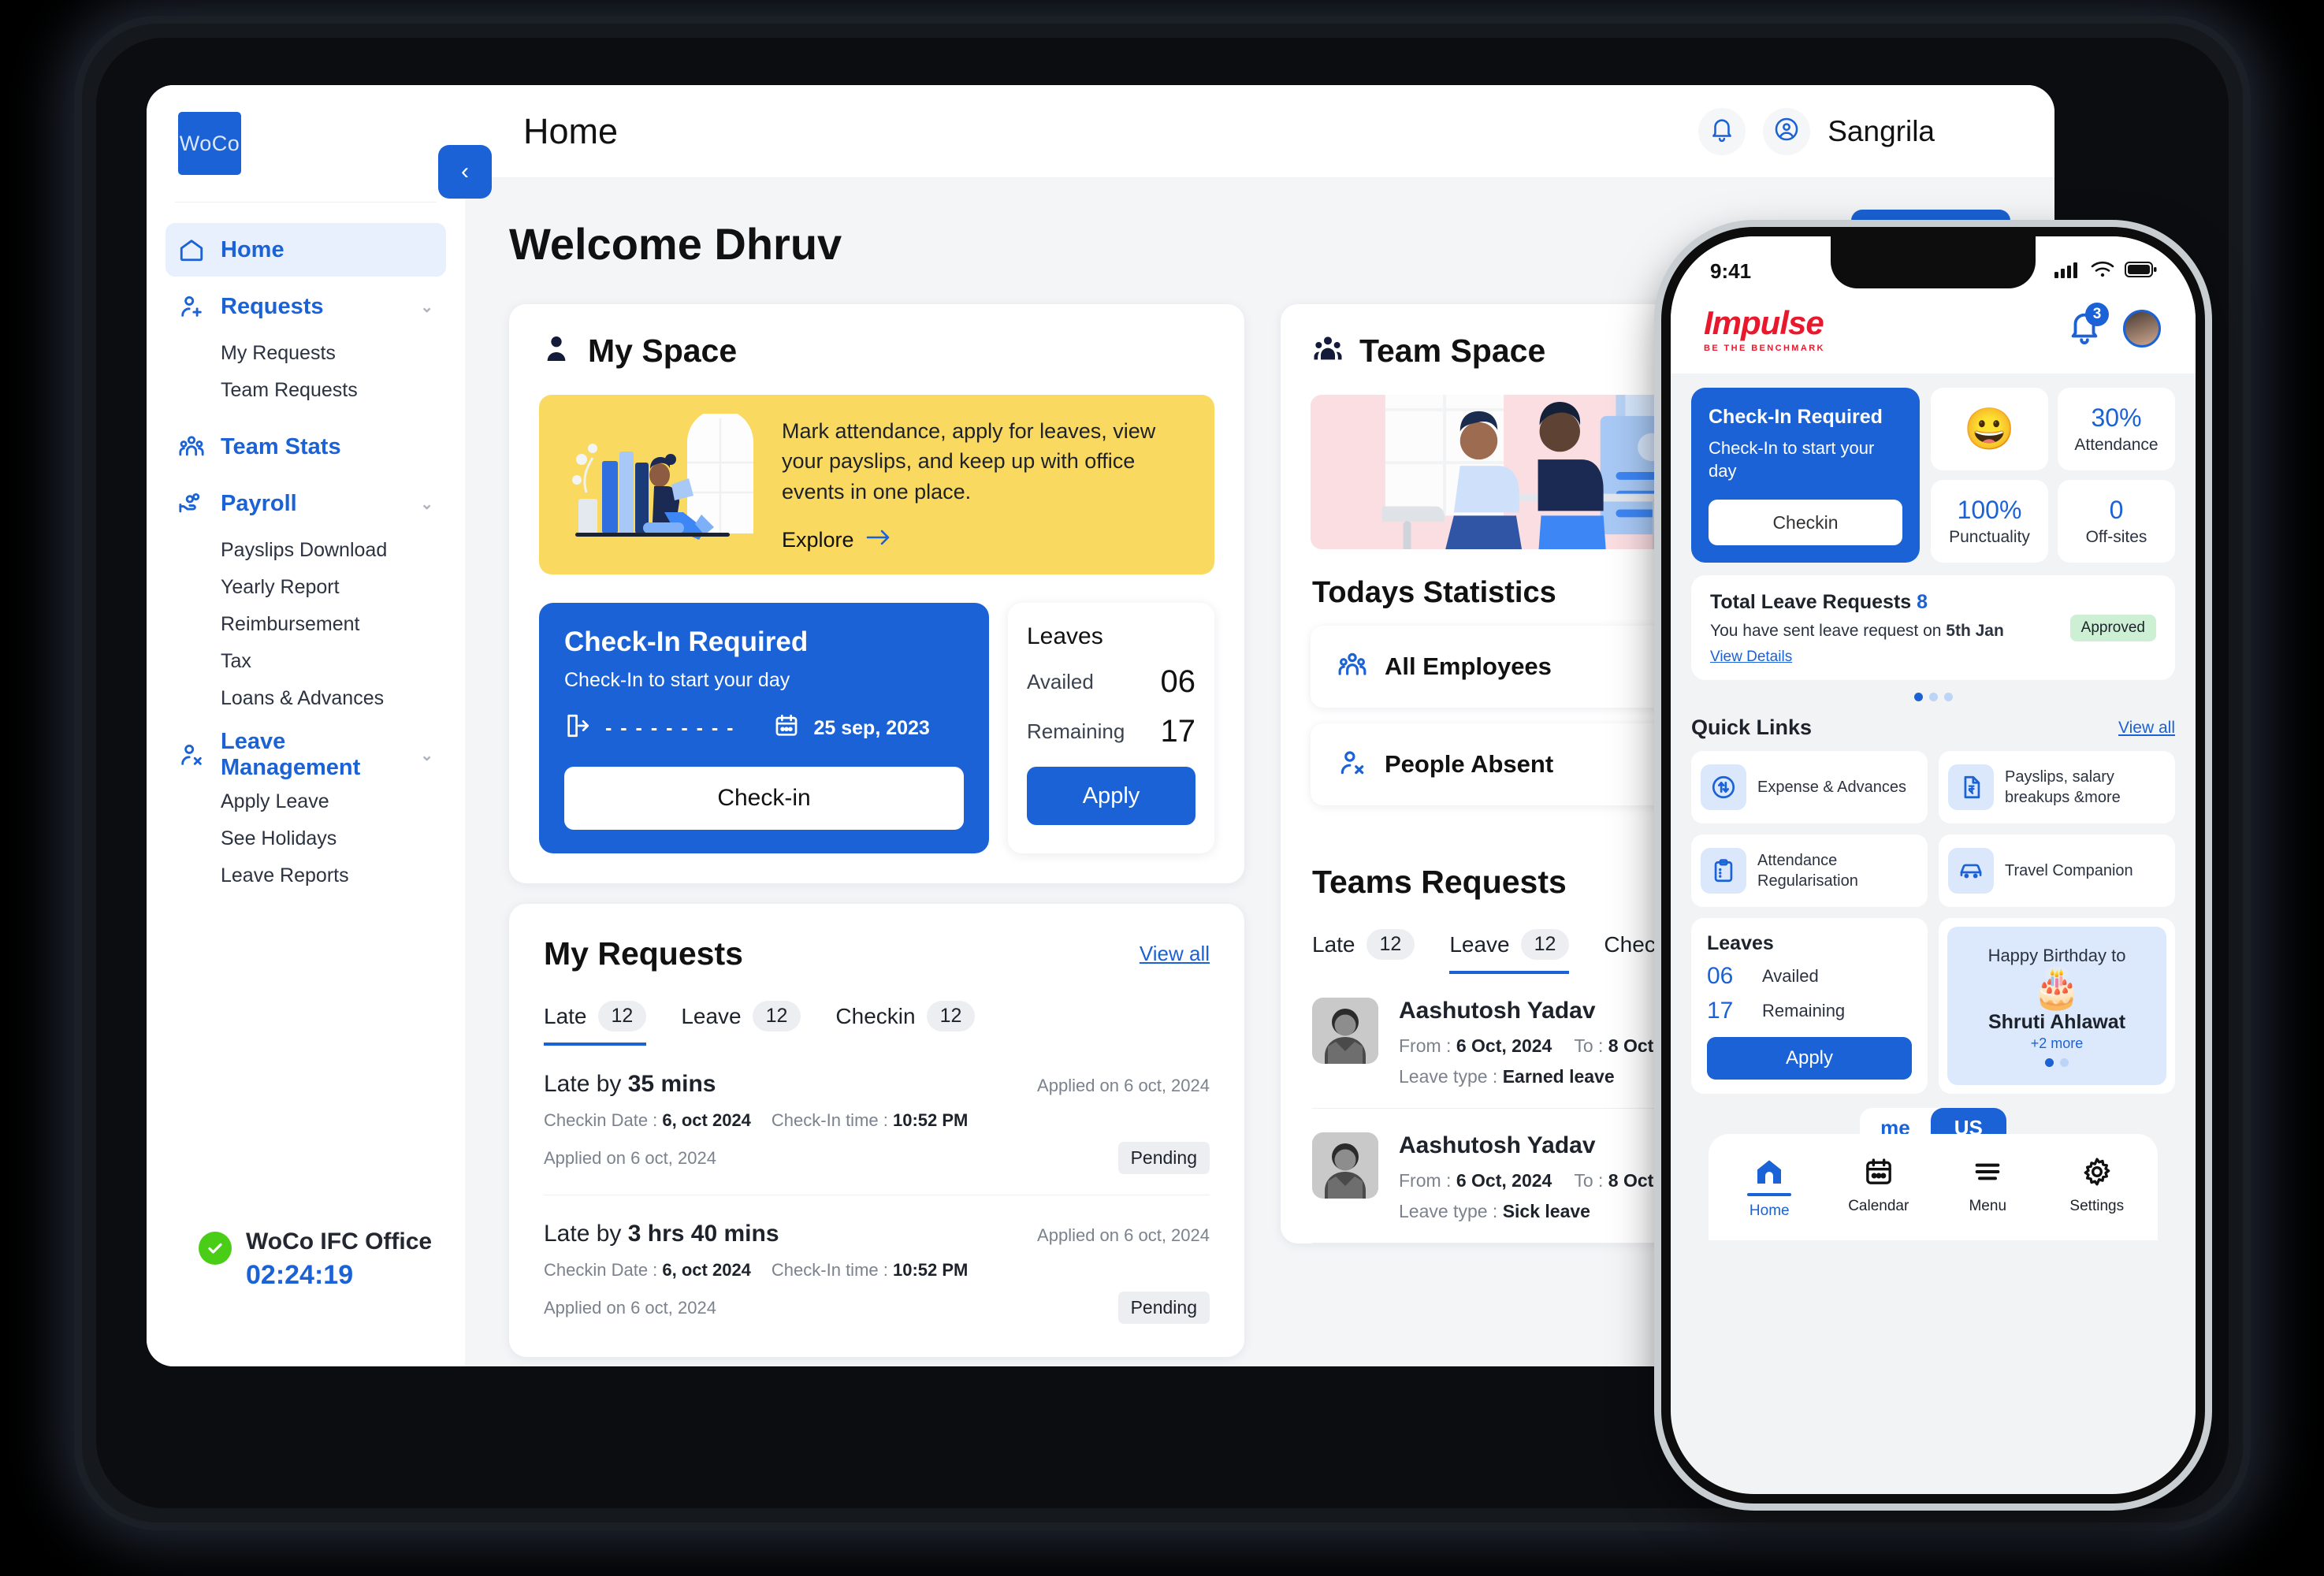  I want to click on tab-leave: Leave 12, so click(741, 1023).